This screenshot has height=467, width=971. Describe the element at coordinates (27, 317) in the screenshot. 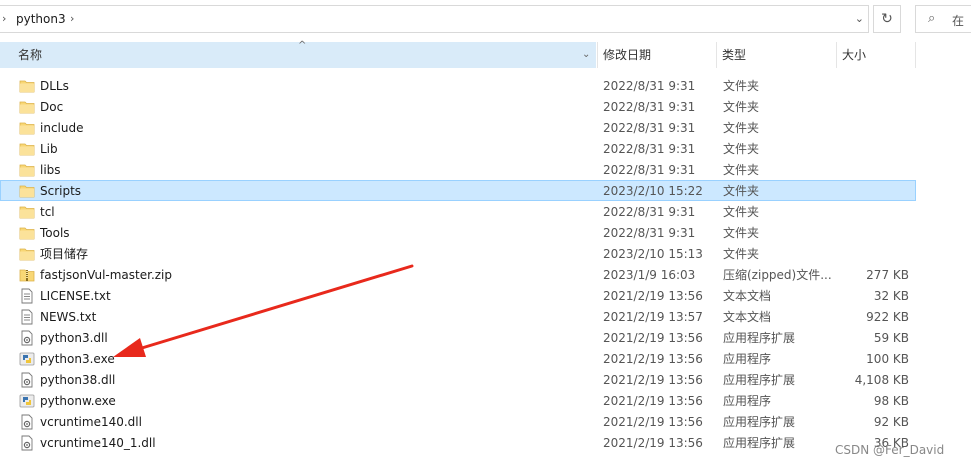

I see `text-file-icon` at that location.